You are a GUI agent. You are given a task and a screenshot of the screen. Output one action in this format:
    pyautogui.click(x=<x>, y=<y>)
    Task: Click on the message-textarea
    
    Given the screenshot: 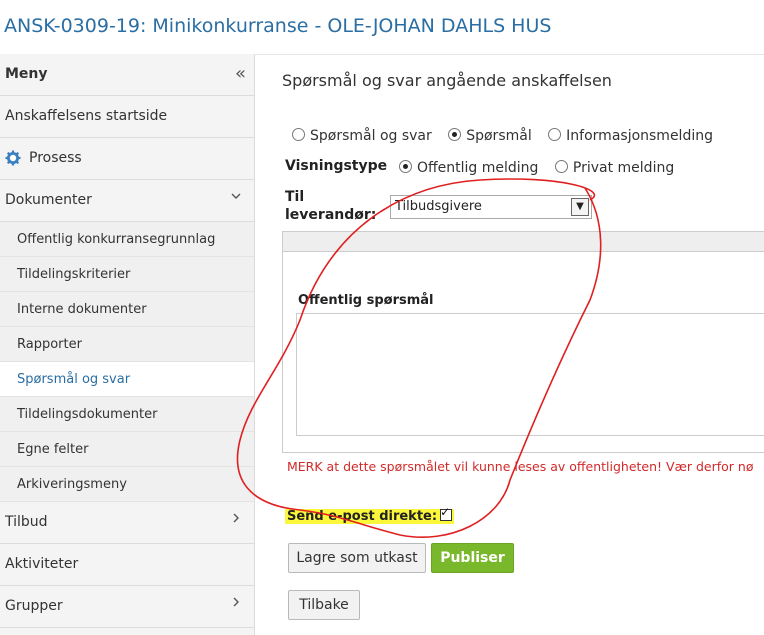 What is the action you would take?
    pyautogui.click(x=530, y=374)
    